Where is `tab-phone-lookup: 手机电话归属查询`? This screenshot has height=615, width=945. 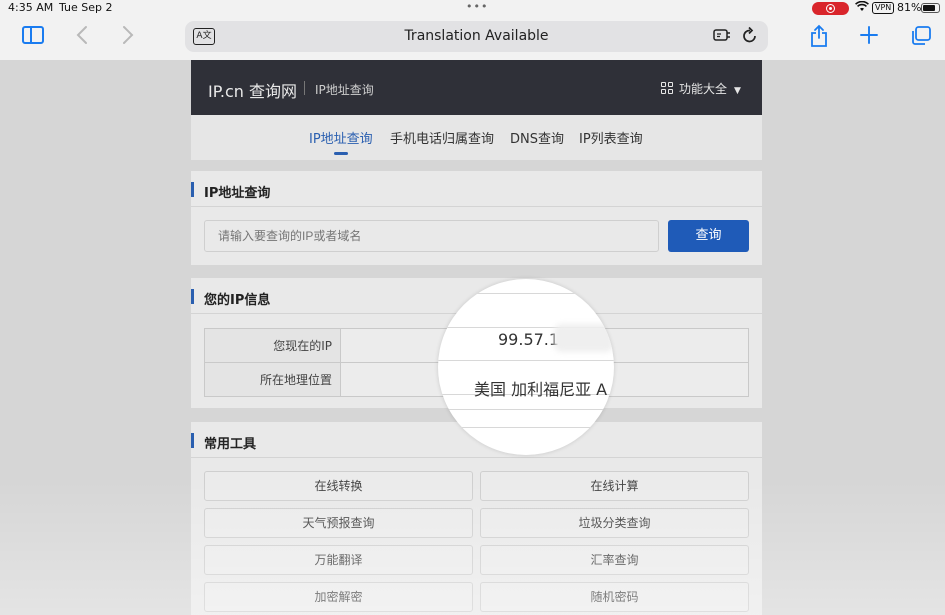 tab-phone-lookup: 手机电话归属查询 is located at coordinates (442, 137).